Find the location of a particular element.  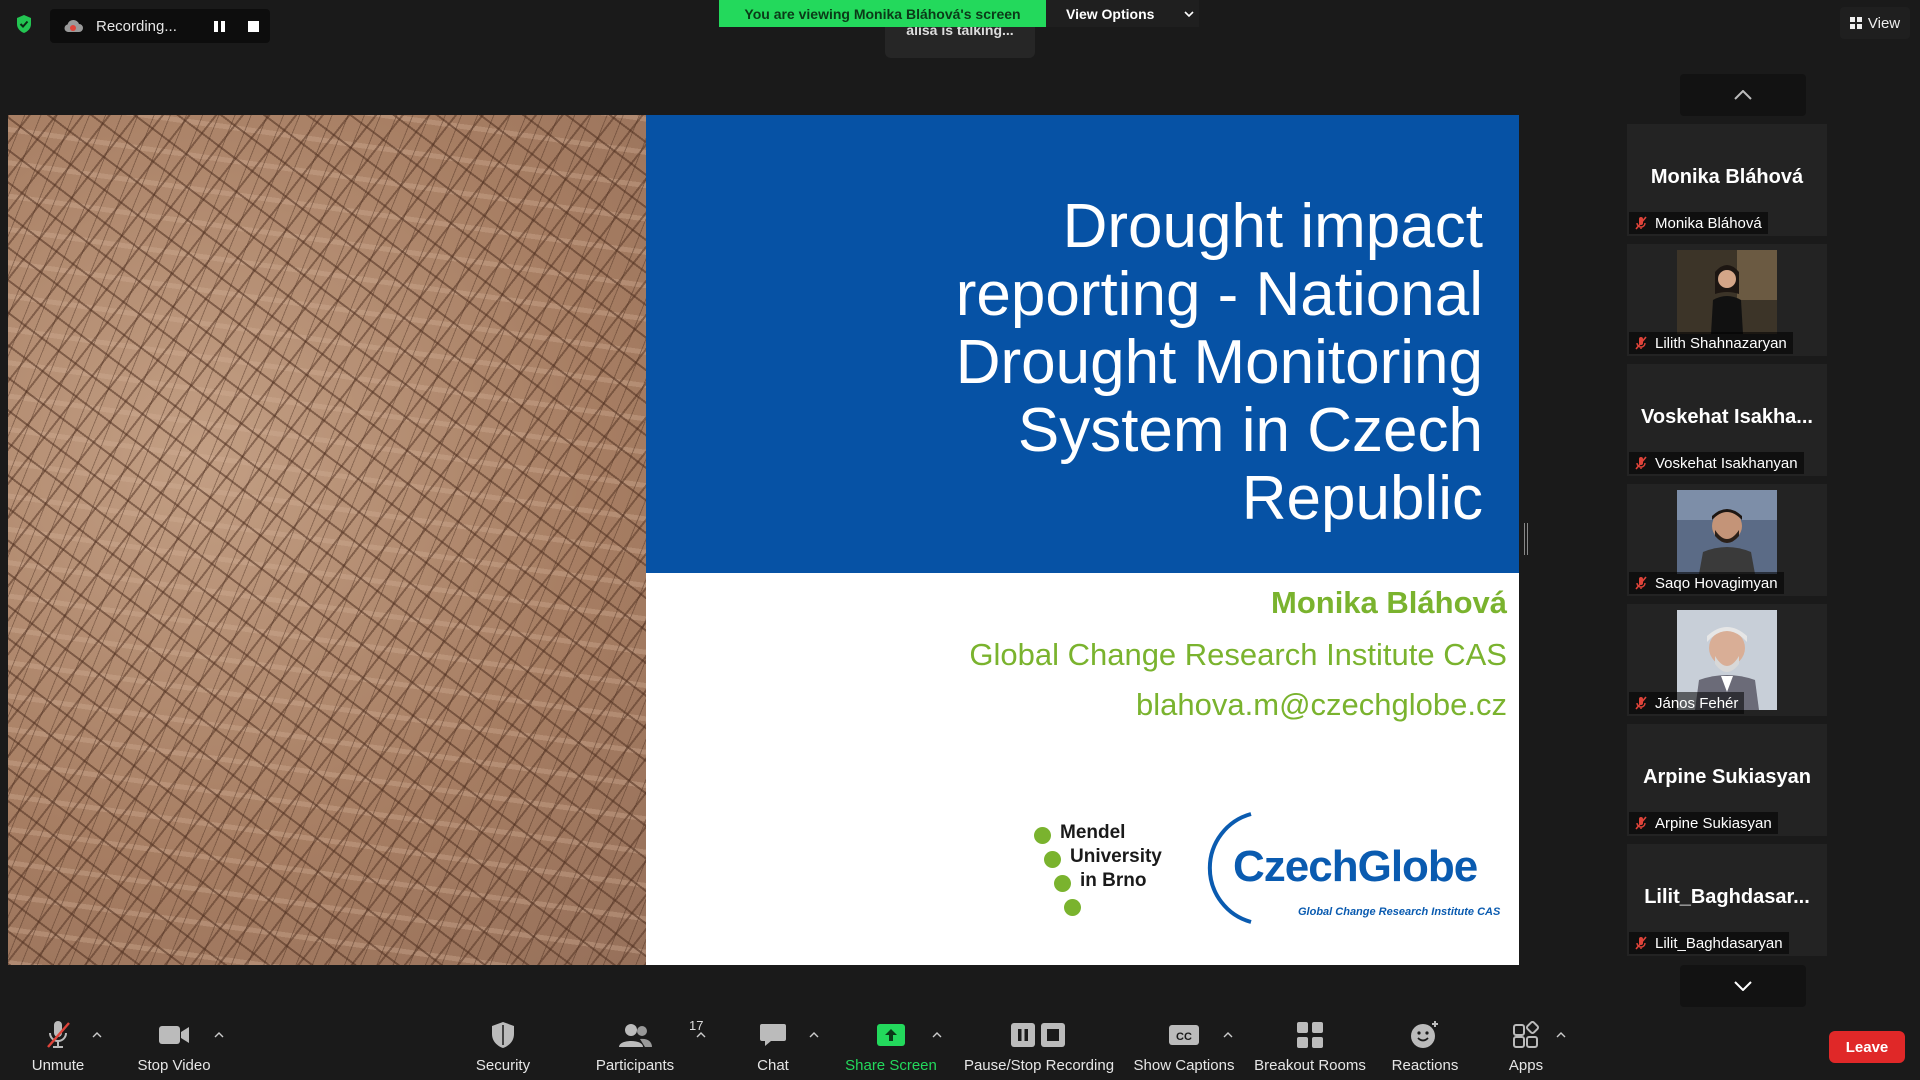

chat-options-caret is located at coordinates (814, 1035).